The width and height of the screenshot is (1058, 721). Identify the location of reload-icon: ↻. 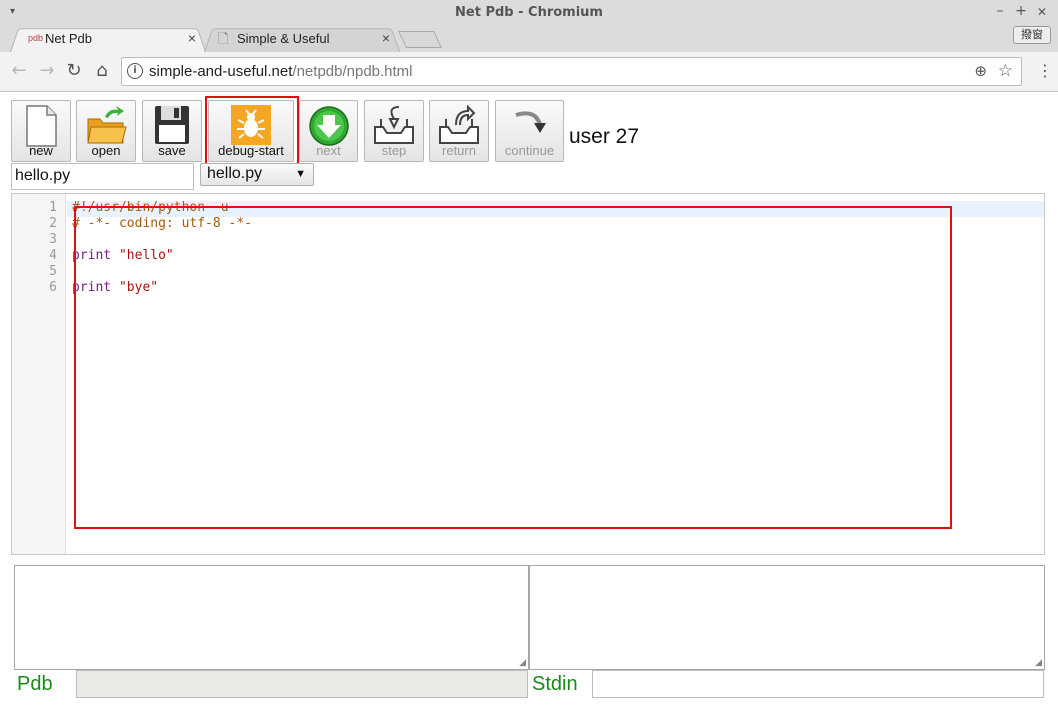
(74, 70).